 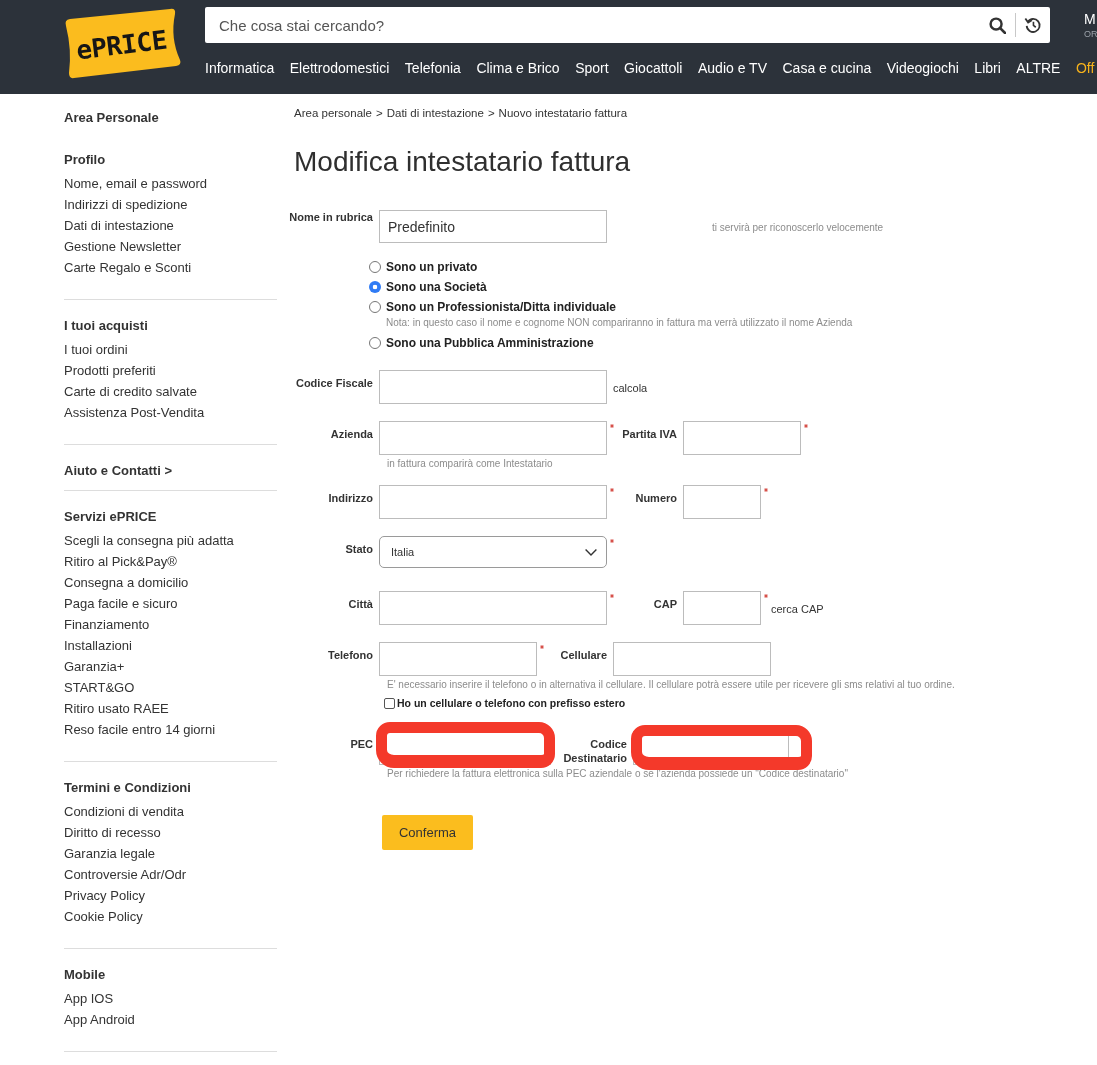 I want to click on postal-code-field, so click(x=722, y=608).